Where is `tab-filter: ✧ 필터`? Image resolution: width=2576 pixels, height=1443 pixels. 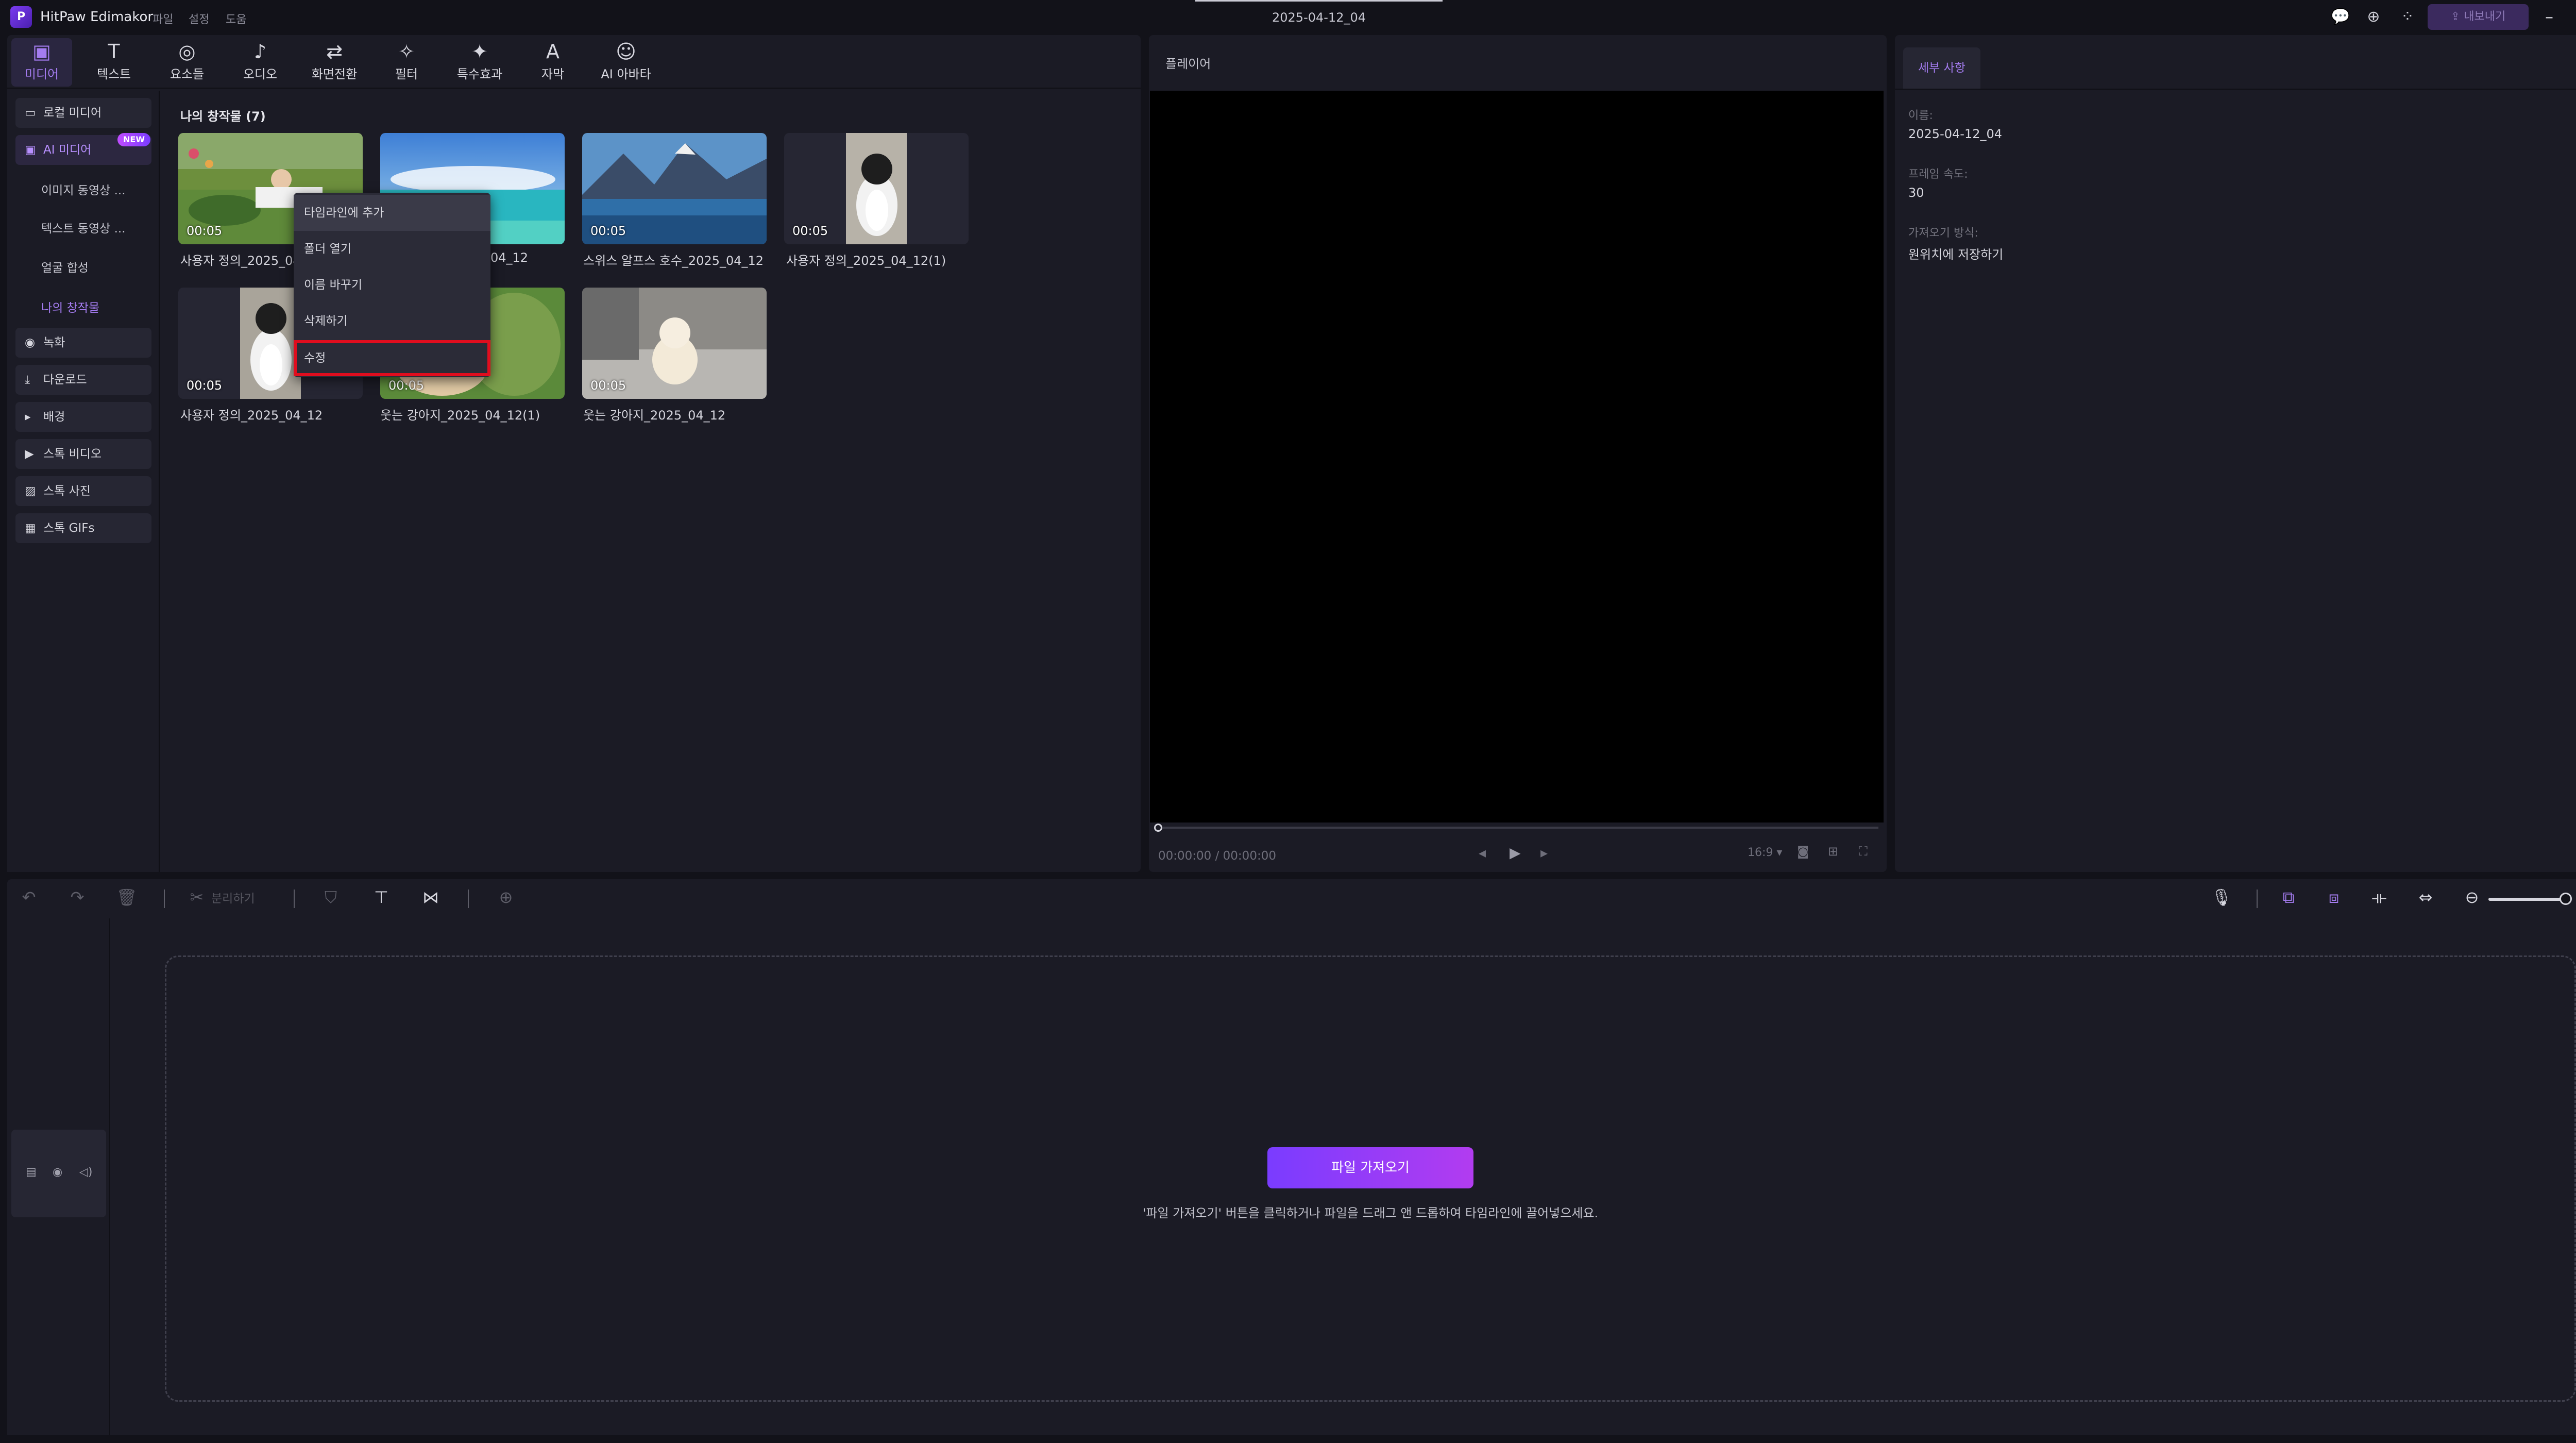
tab-filter: ✧ 필터 is located at coordinates (407, 60).